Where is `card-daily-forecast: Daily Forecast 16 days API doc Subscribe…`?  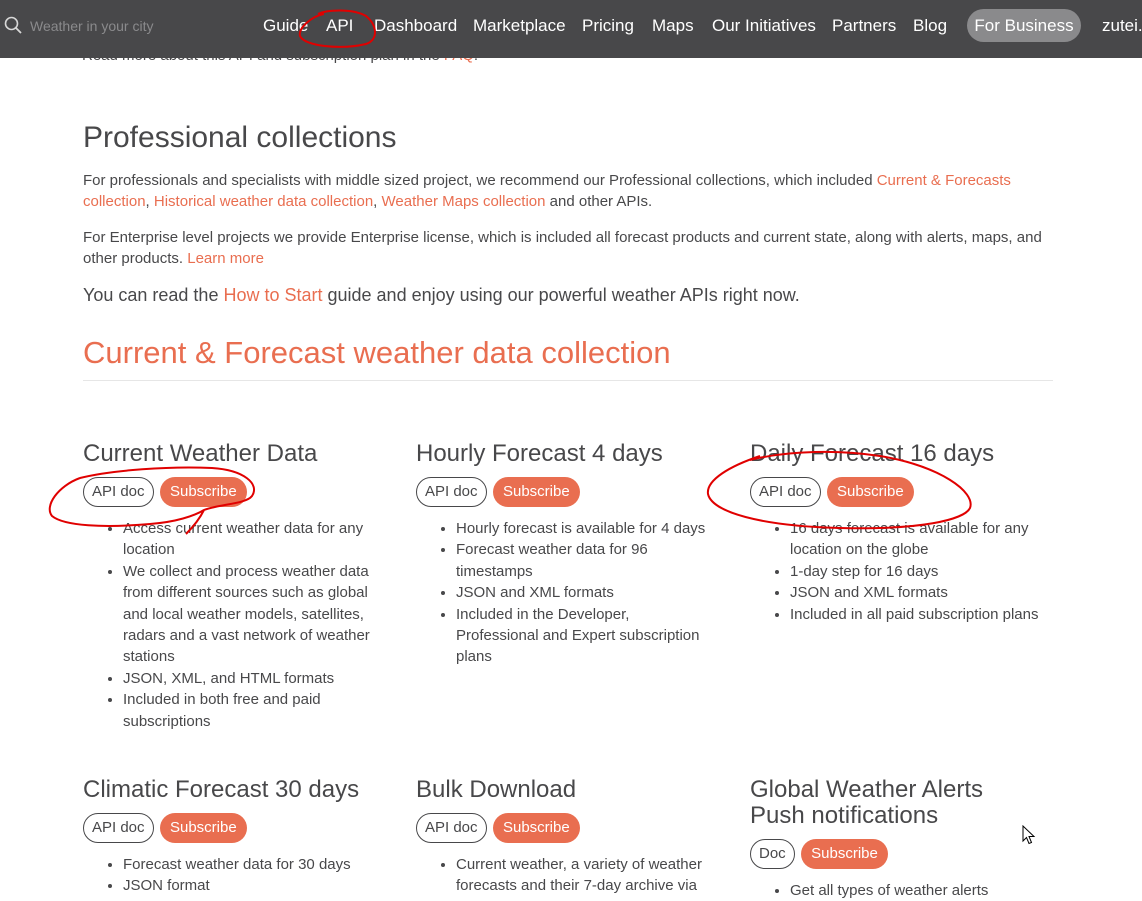 card-daily-forecast: Daily Forecast 16 days API doc Subscribe… is located at coordinates (900, 533).